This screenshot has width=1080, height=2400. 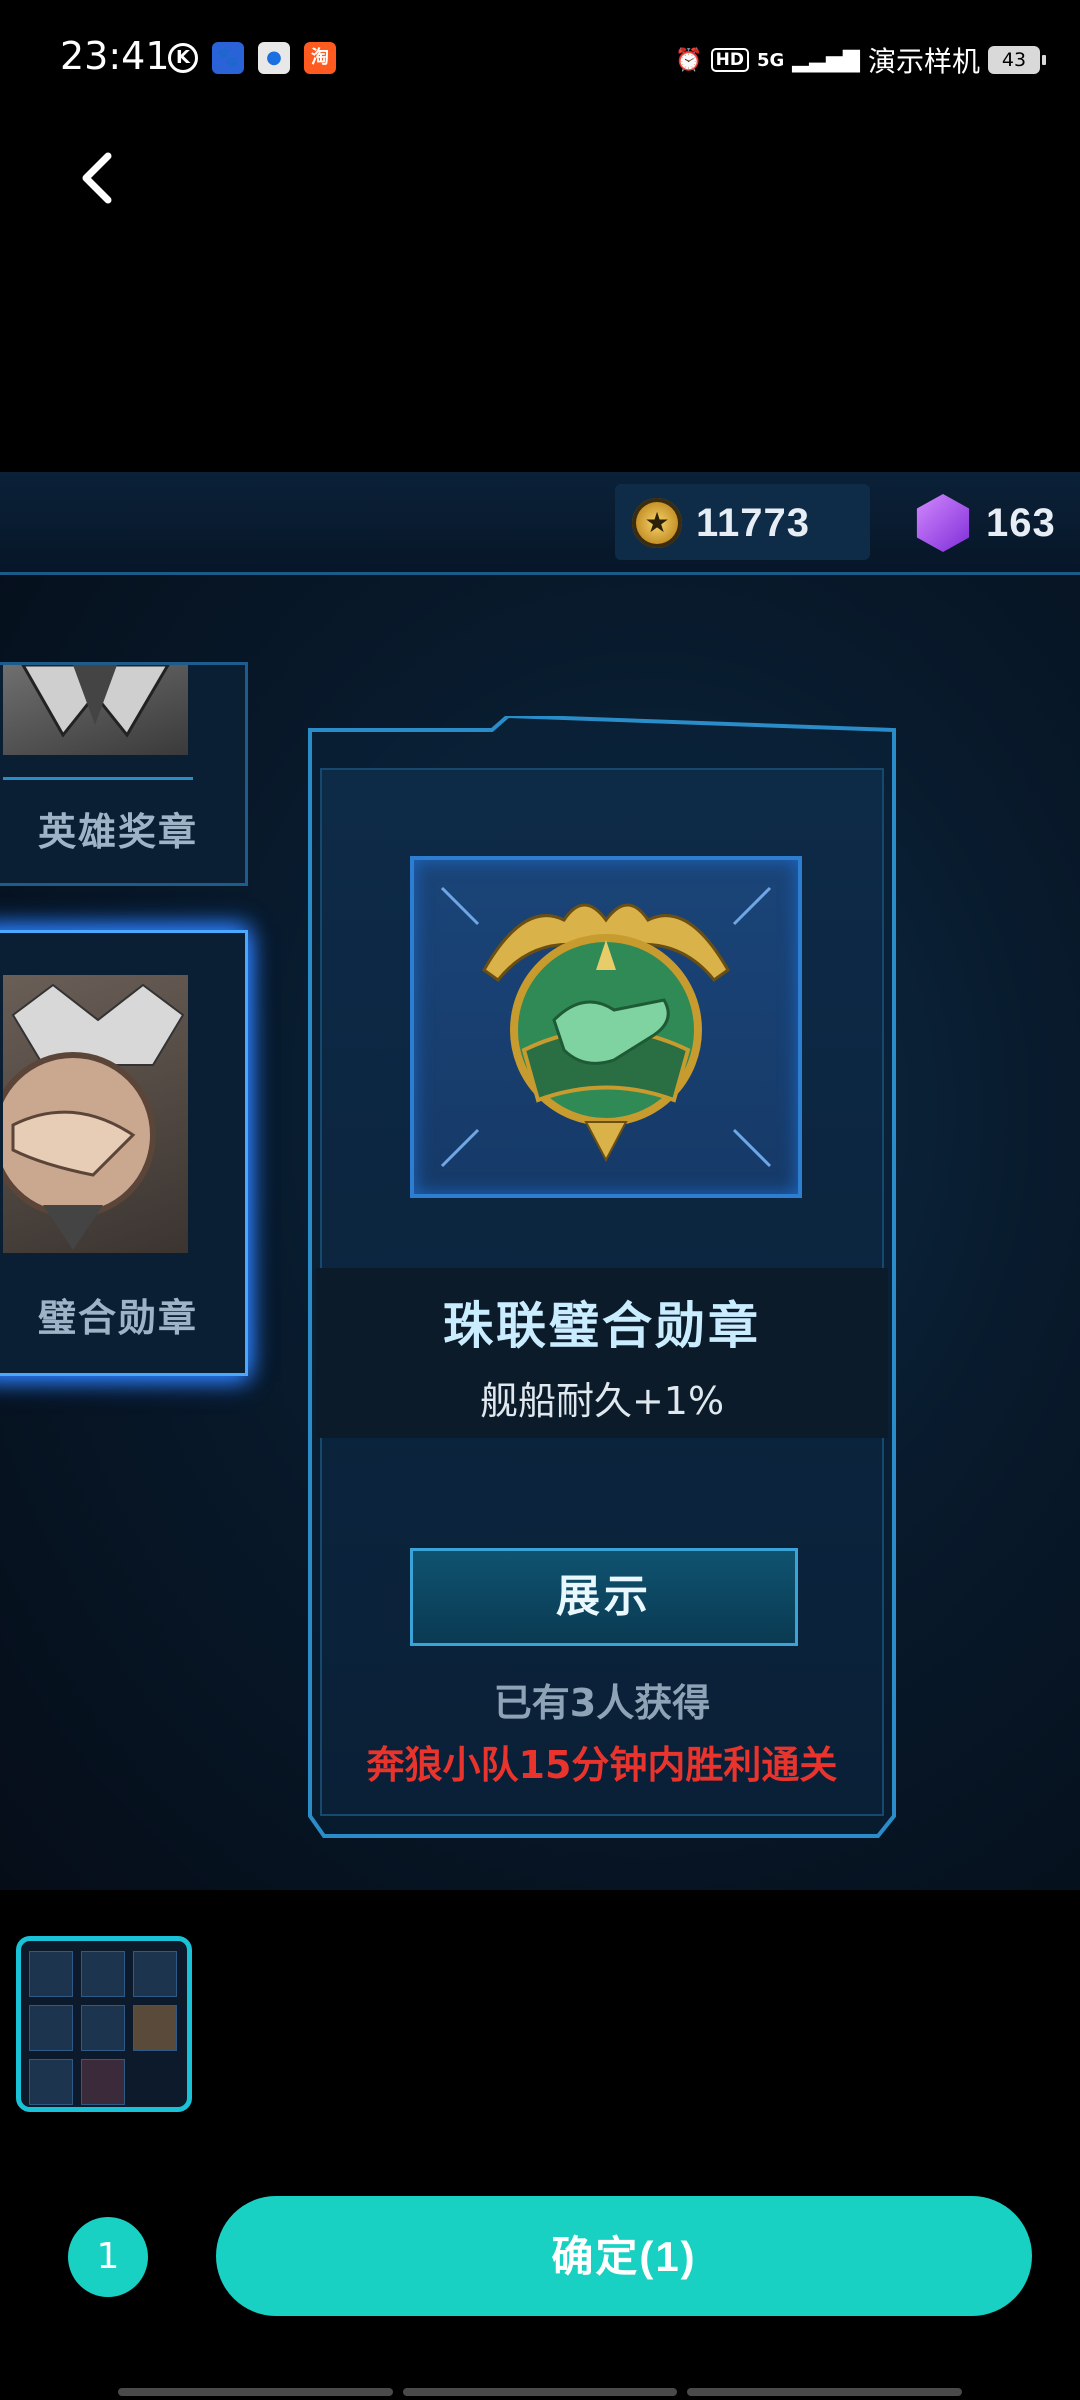 What do you see at coordinates (602, 1703) in the screenshot?
I see `owners-count: 已有3人获得` at bounding box center [602, 1703].